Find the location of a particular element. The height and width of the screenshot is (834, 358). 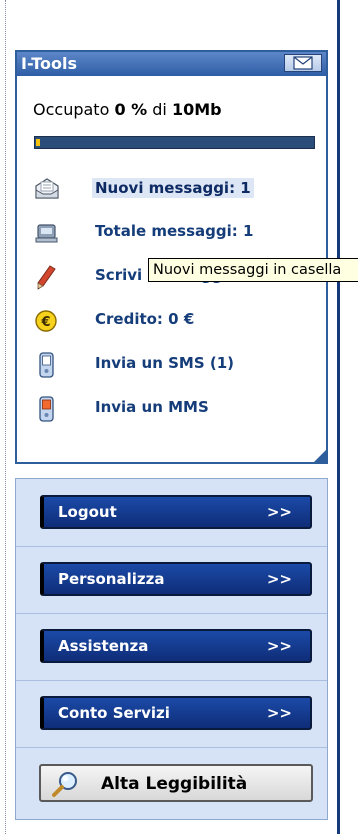

new-messages-link: Nuovi messaggi: 1 is located at coordinates (178, 189).